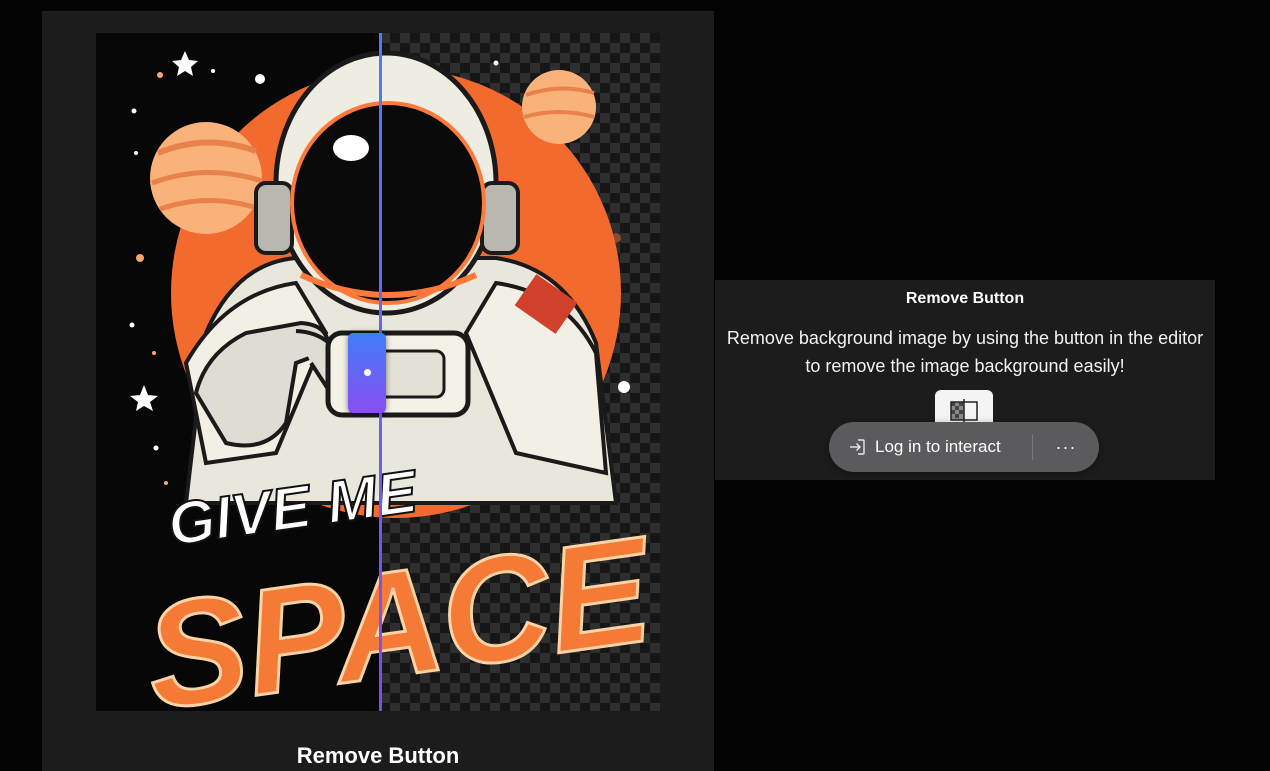 The width and height of the screenshot is (1270, 771). I want to click on planet-left, so click(206, 178).